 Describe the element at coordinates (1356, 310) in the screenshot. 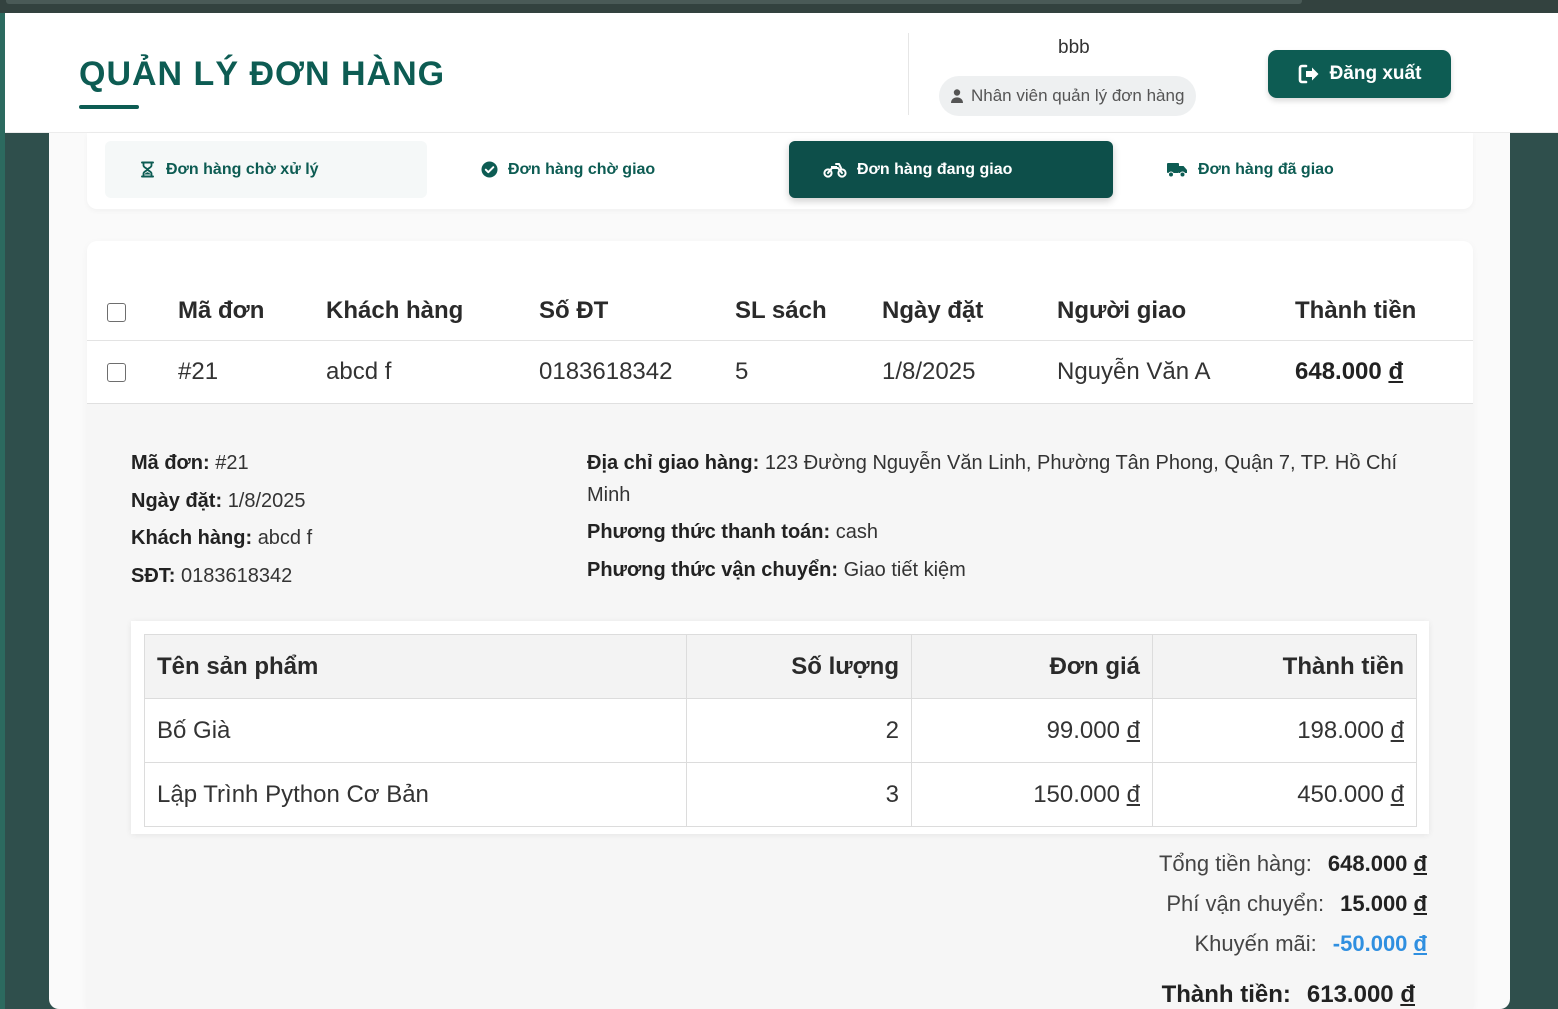

I see `column-header: Thành tiền` at that location.